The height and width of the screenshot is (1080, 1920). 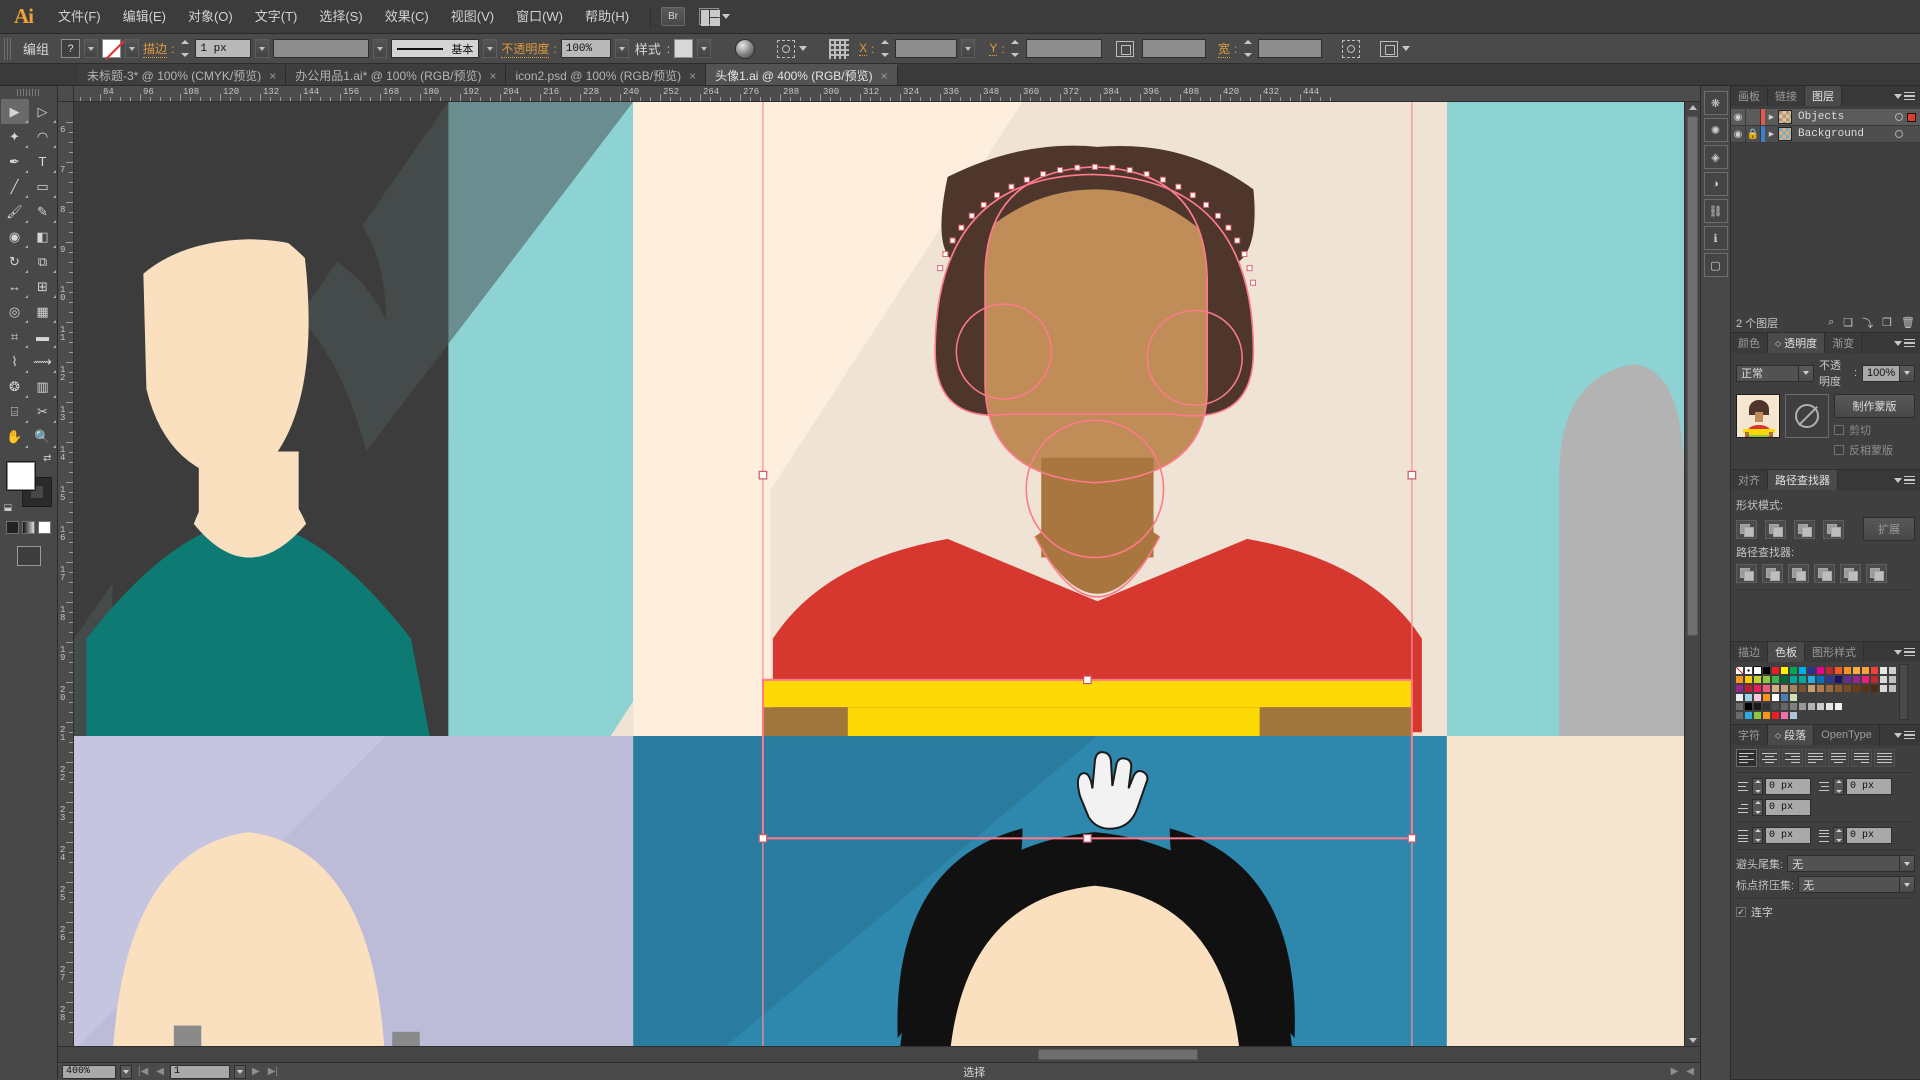 I want to click on dock-links-icon: ⛓, so click(x=1715, y=211).